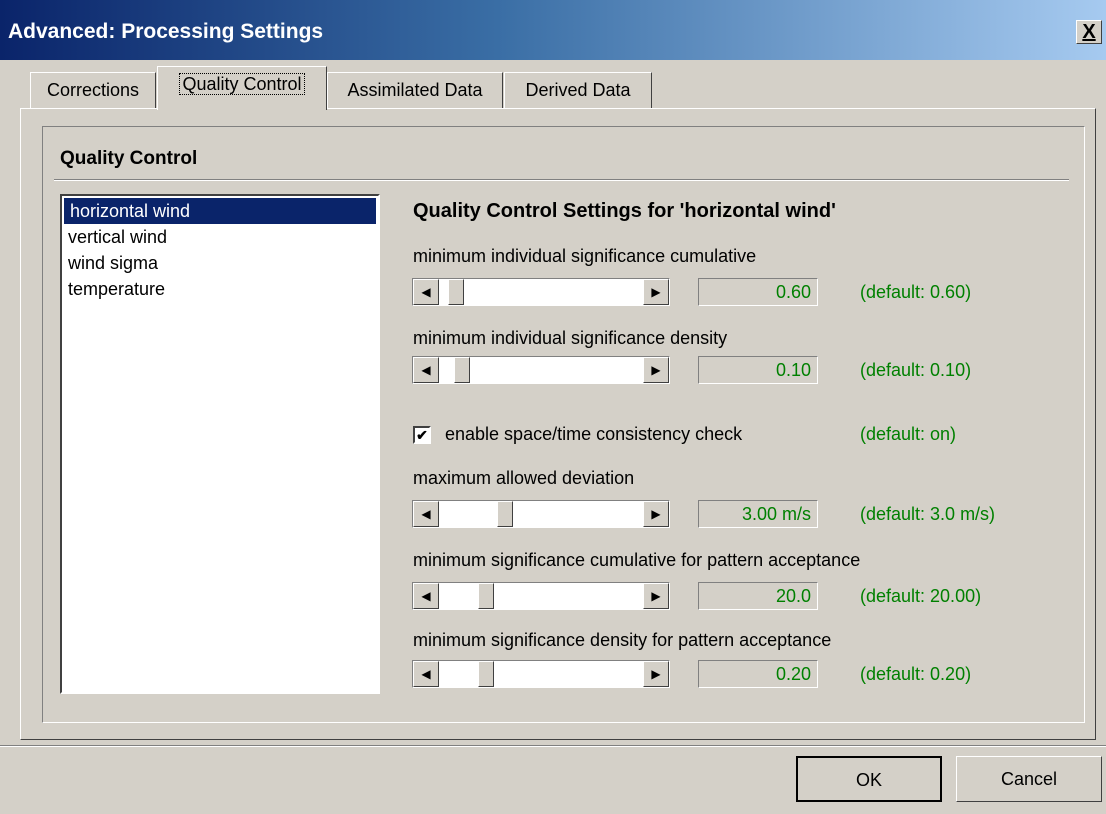 Image resolution: width=1106 pixels, height=814 pixels. What do you see at coordinates (1089, 32) in the screenshot?
I see `close-button: X` at bounding box center [1089, 32].